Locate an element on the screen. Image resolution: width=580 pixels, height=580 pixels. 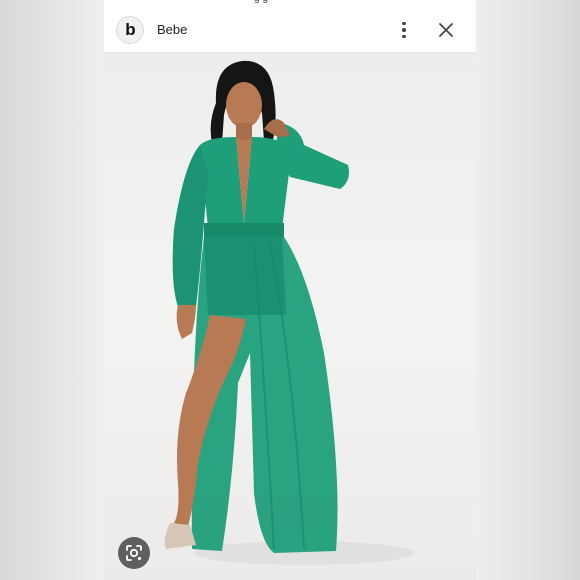
top-strip: g g is located at coordinates (290, 4).